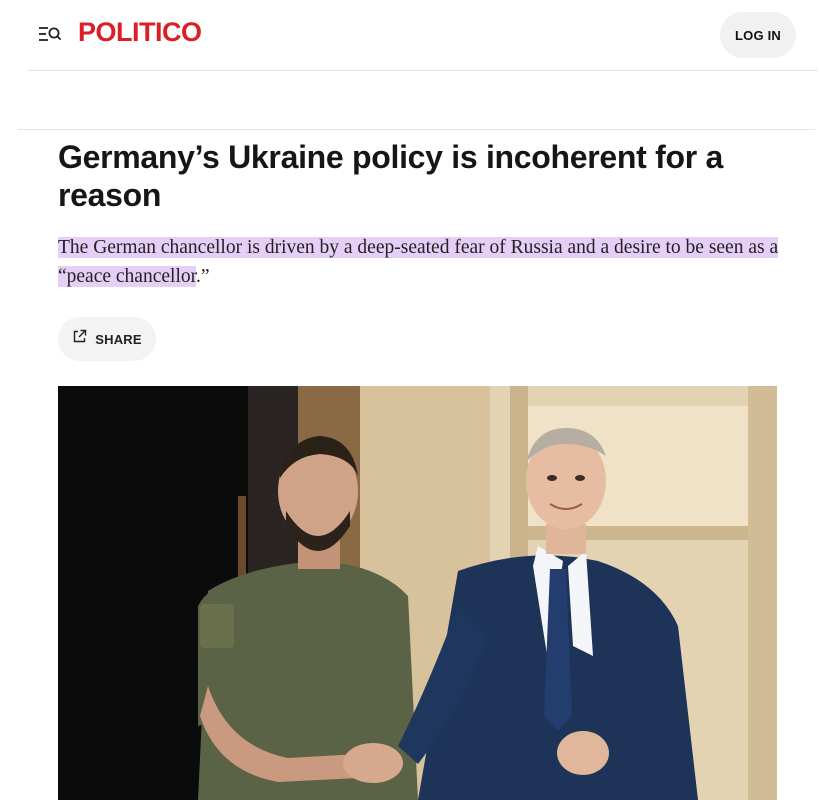 This screenshot has height=800, width=821. I want to click on menu-search-icon, so click(50, 35).